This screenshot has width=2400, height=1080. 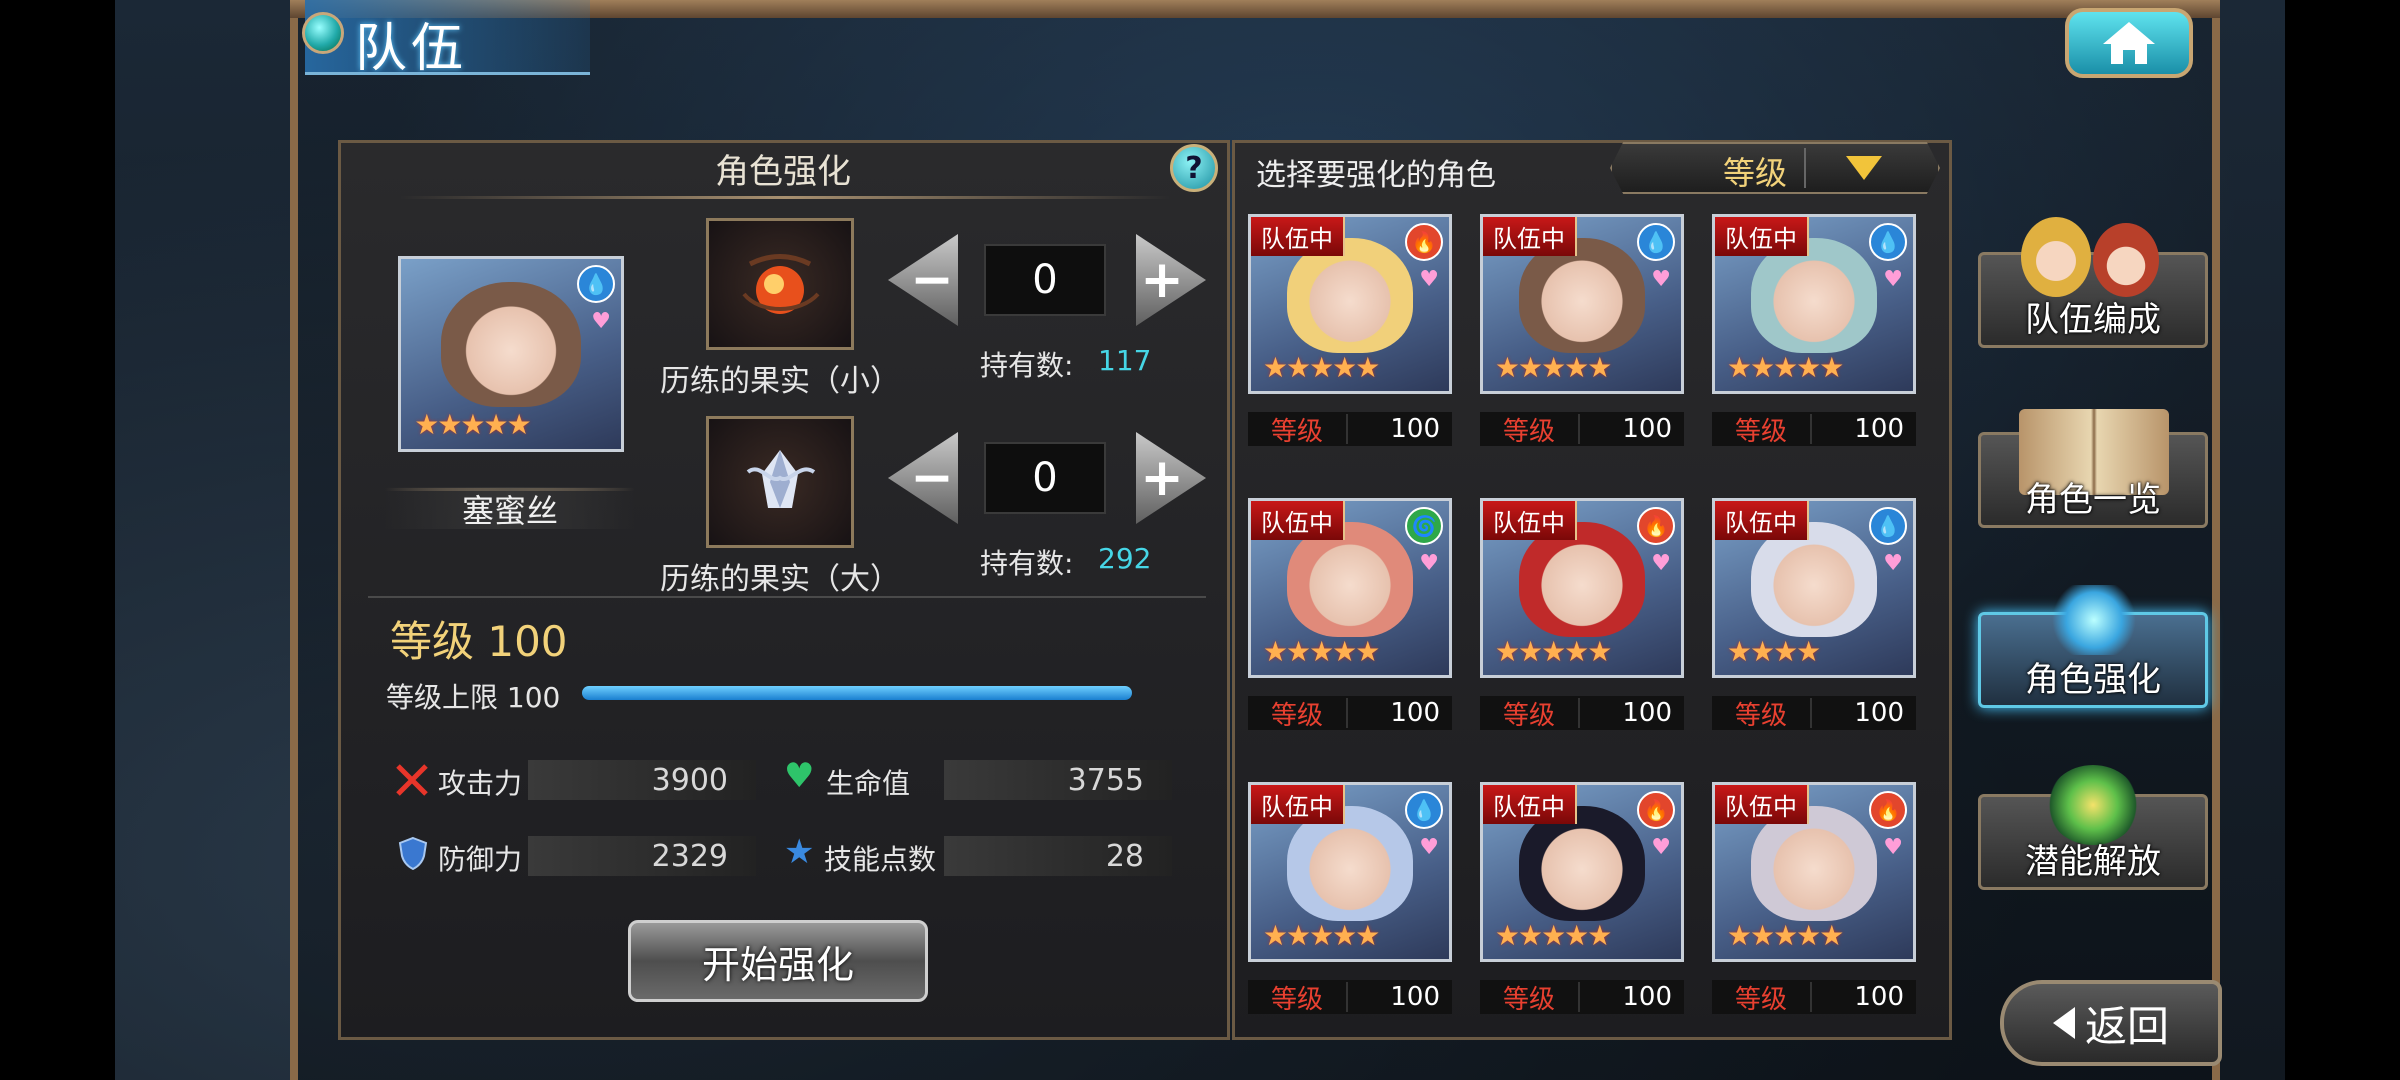 What do you see at coordinates (1045, 478) in the screenshot?
I see `fruit-large-quantity: 0` at bounding box center [1045, 478].